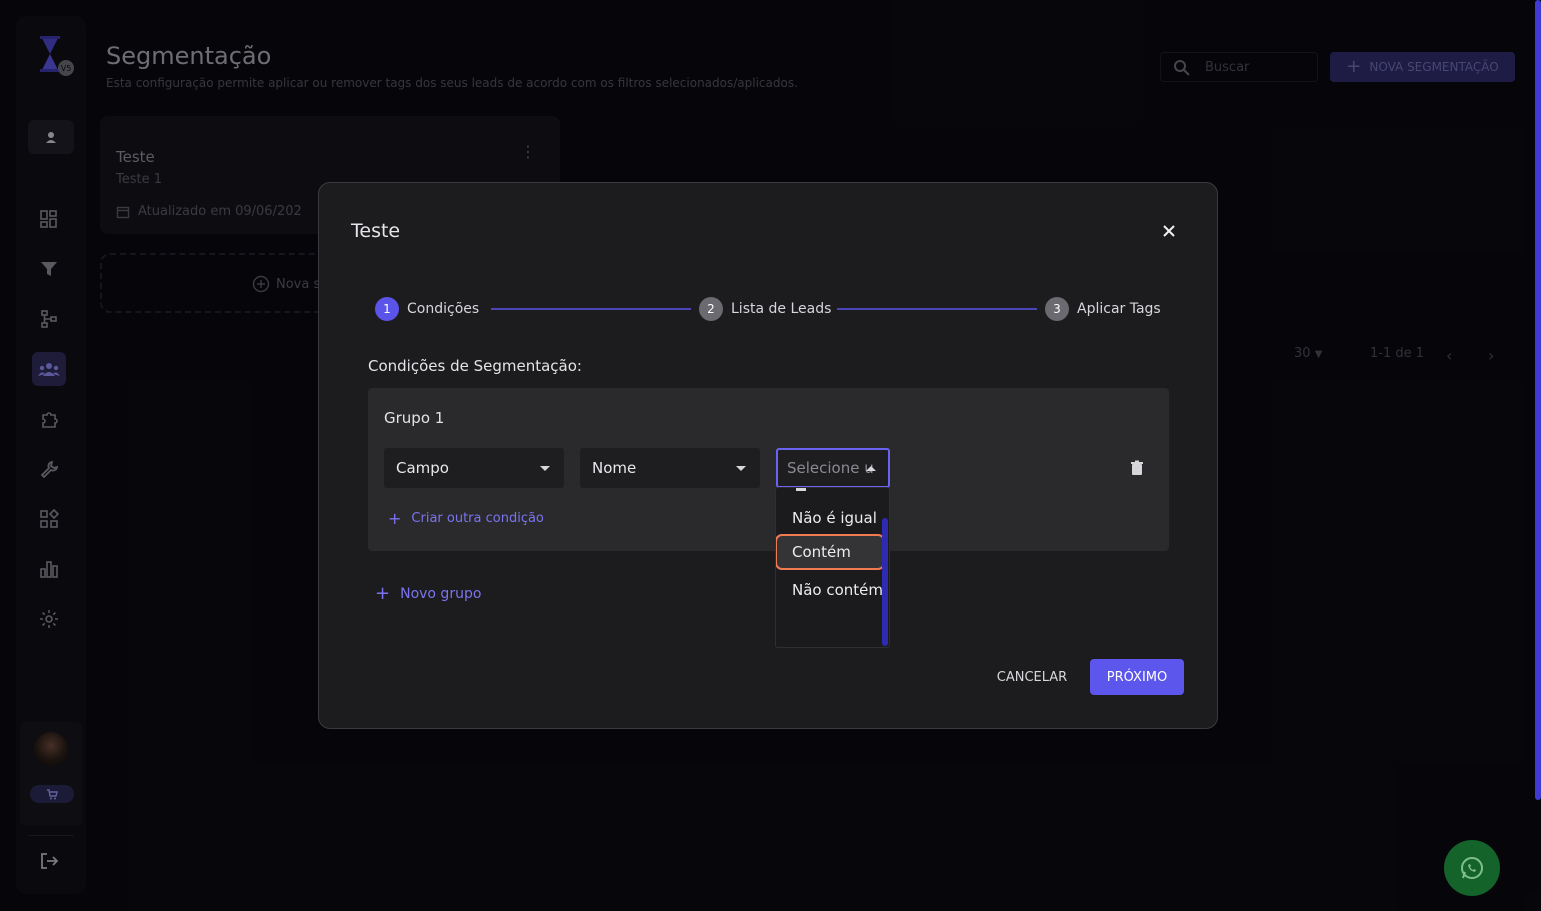 Image resolution: width=1541 pixels, height=911 pixels. I want to click on step-number: 2, so click(711, 309).